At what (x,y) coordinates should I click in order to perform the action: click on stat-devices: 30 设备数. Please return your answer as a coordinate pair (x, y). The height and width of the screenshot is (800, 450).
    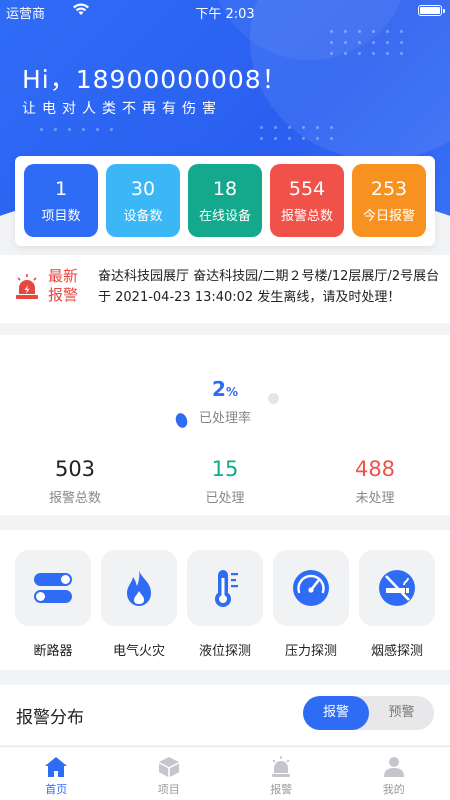
    Looking at the image, I should click on (143, 200).